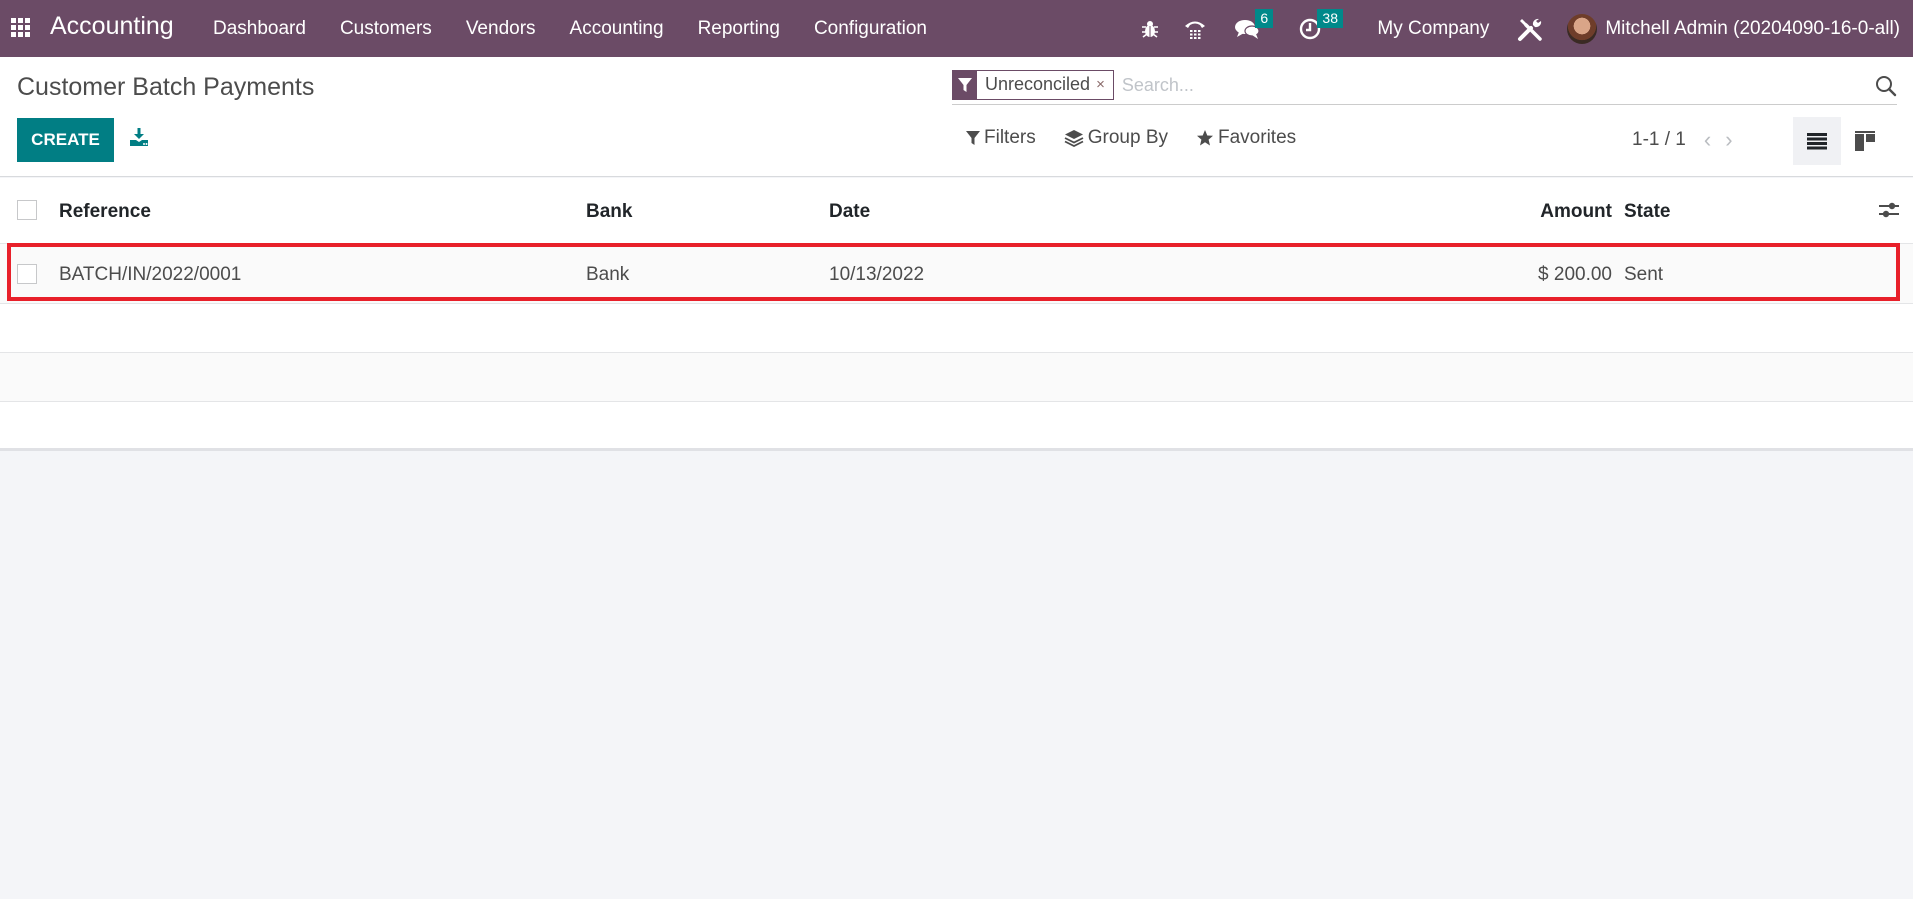 This screenshot has height=899, width=1913. What do you see at coordinates (1433, 29) in the screenshot?
I see `company-switcher: My Company` at bounding box center [1433, 29].